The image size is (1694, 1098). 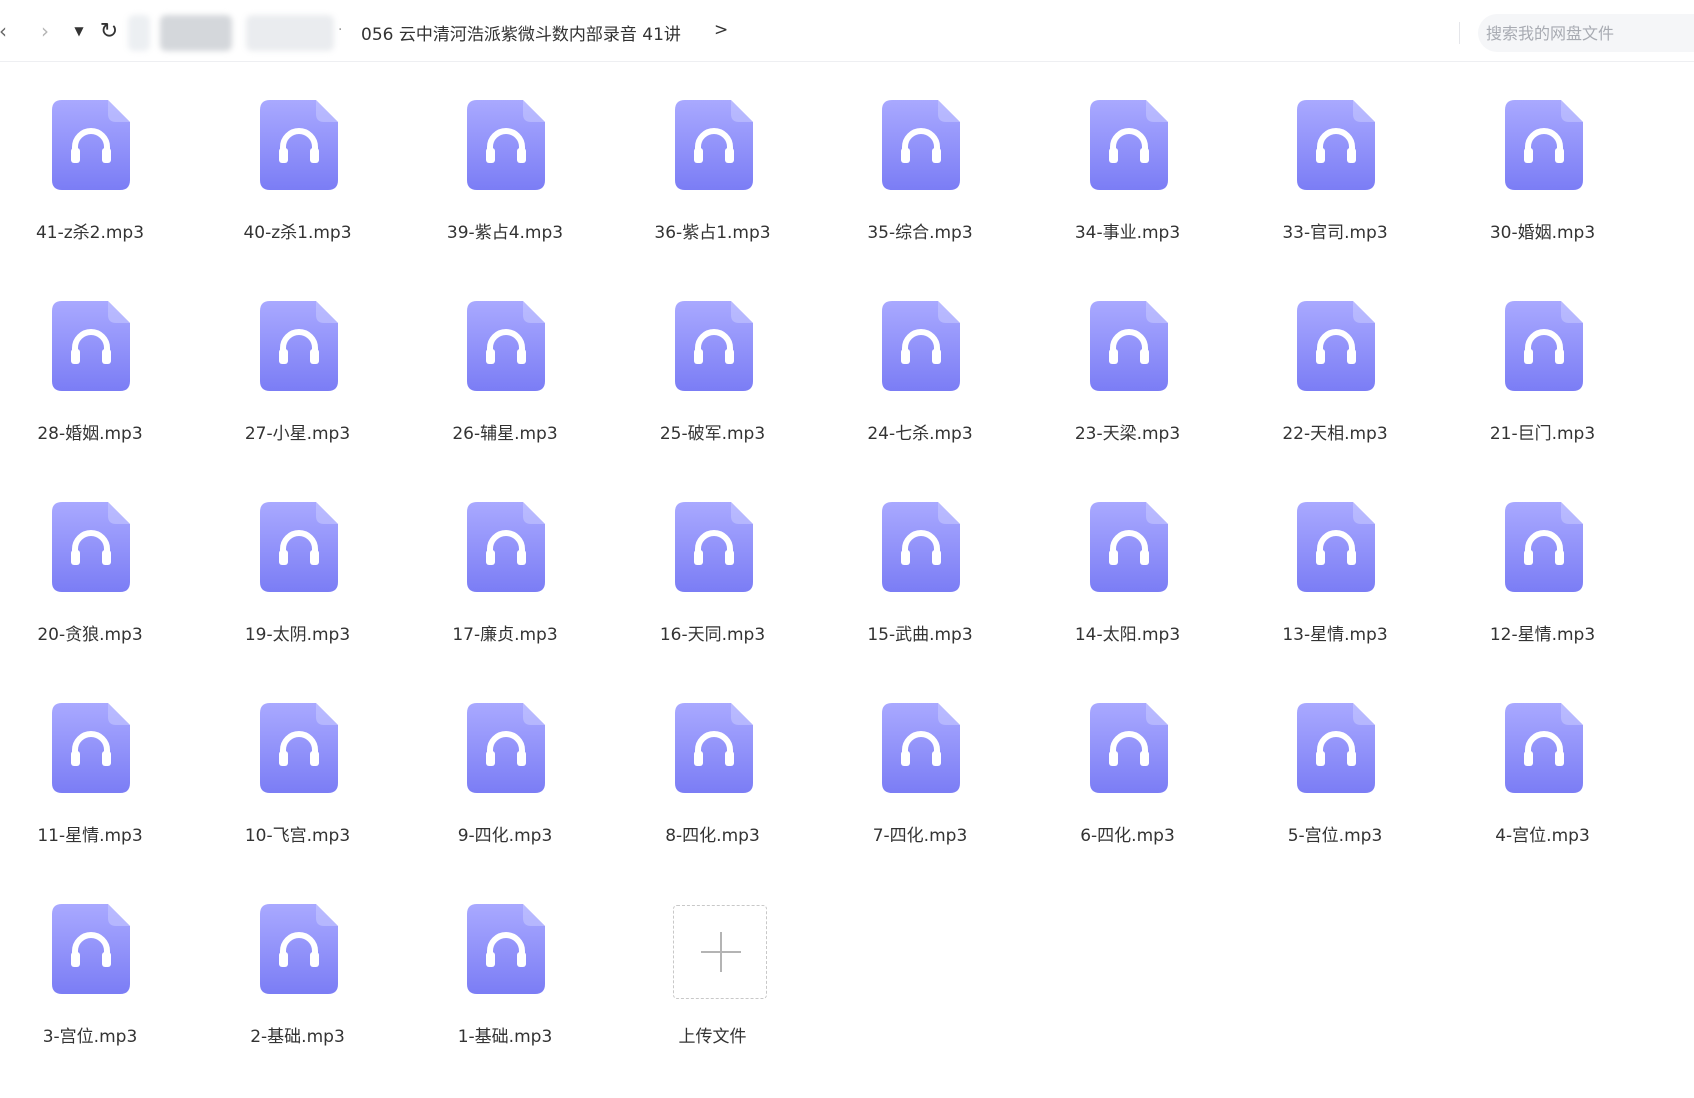 I want to click on file-item: 17-廉贞.mp3, so click(x=505, y=559).